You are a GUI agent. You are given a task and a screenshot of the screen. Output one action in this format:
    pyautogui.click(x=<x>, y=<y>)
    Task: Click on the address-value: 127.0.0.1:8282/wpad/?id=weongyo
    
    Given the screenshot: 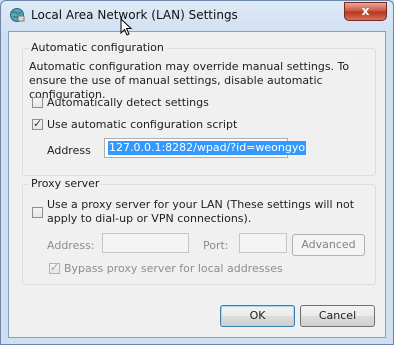 What is the action you would take?
    pyautogui.click(x=207, y=148)
    